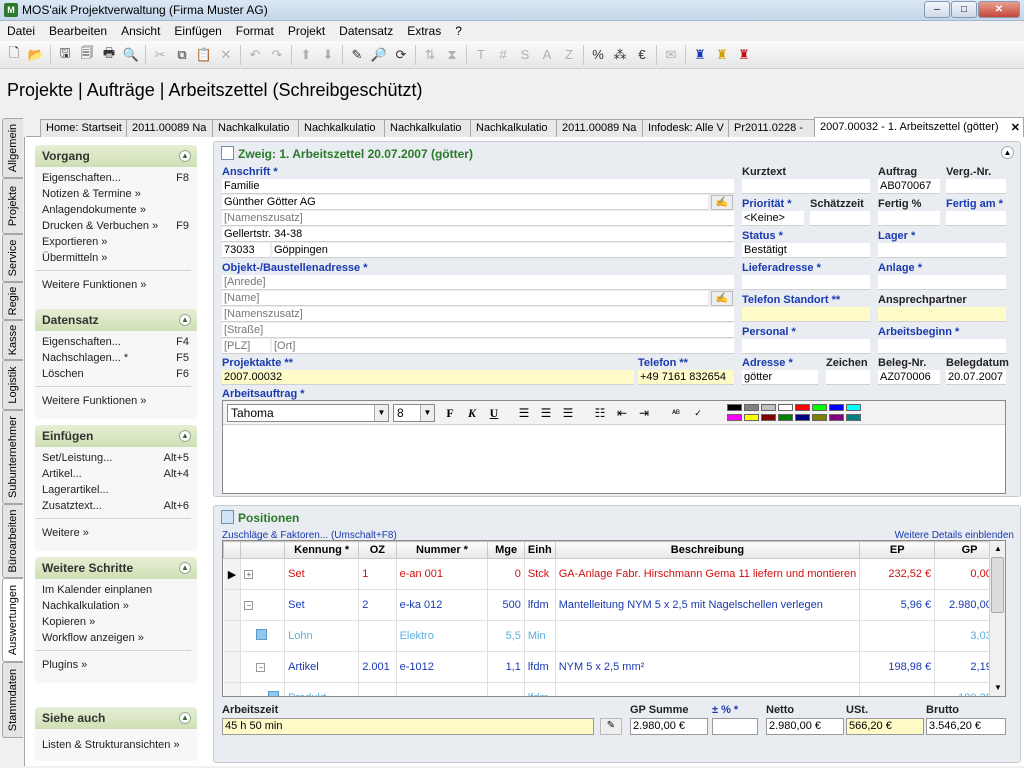 This screenshot has height=768, width=1024. Describe the element at coordinates (119, 622) in the screenshot. I see `action-kopieren: Kopieren »` at that location.